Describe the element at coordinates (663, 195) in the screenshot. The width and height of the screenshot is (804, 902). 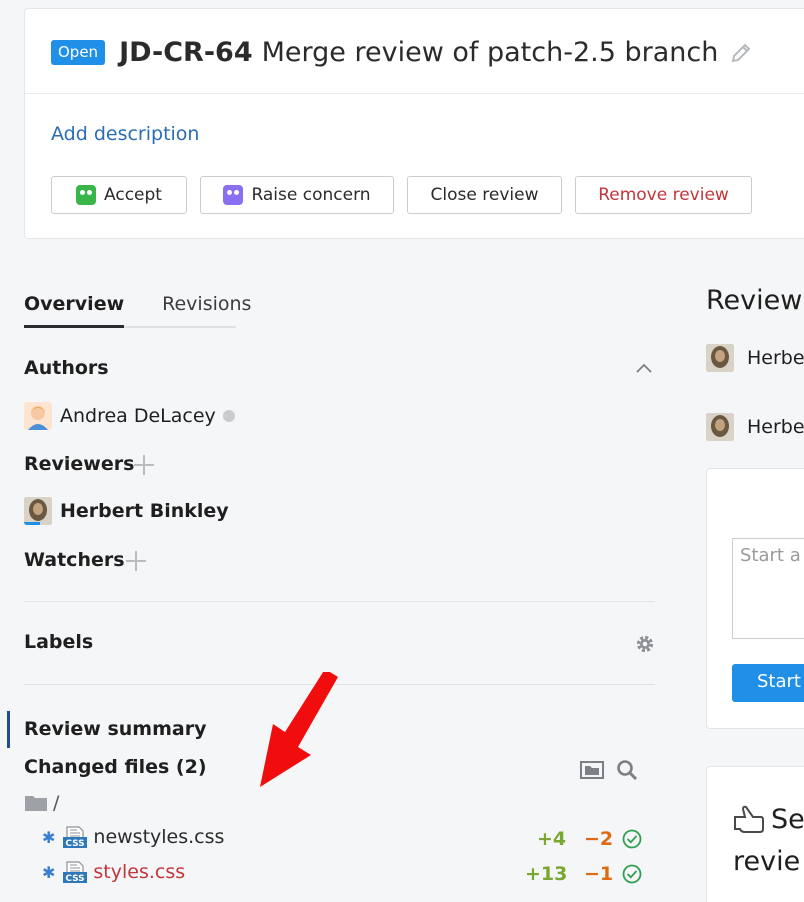
I see `remove-review-button: Remove review` at that location.